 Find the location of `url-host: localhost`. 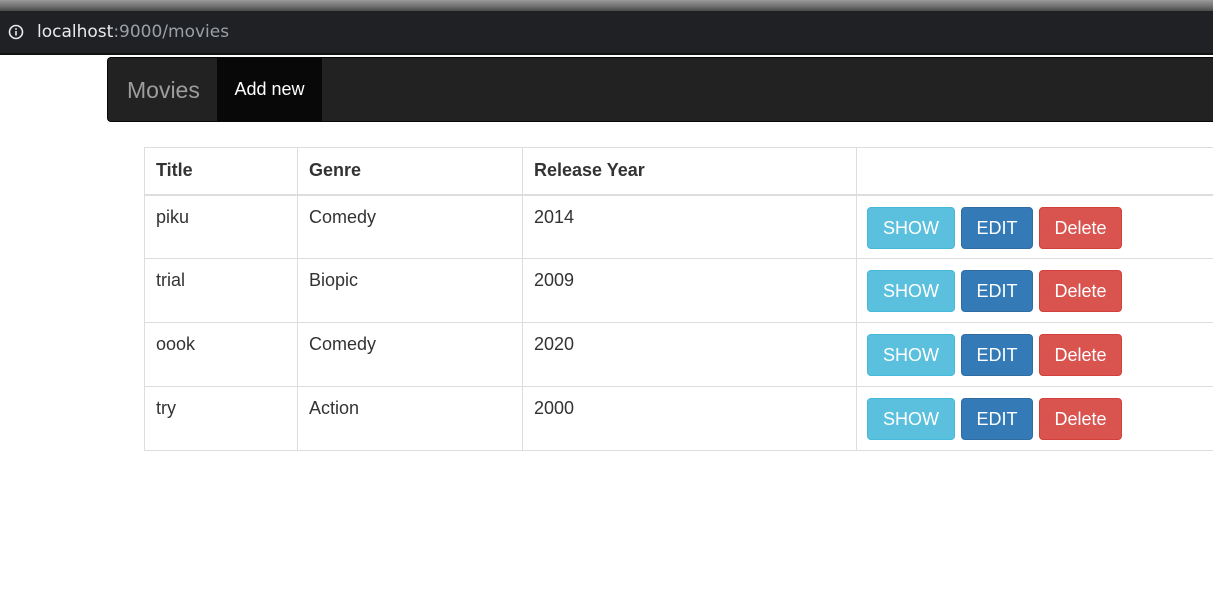

url-host: localhost is located at coordinates (75, 32).